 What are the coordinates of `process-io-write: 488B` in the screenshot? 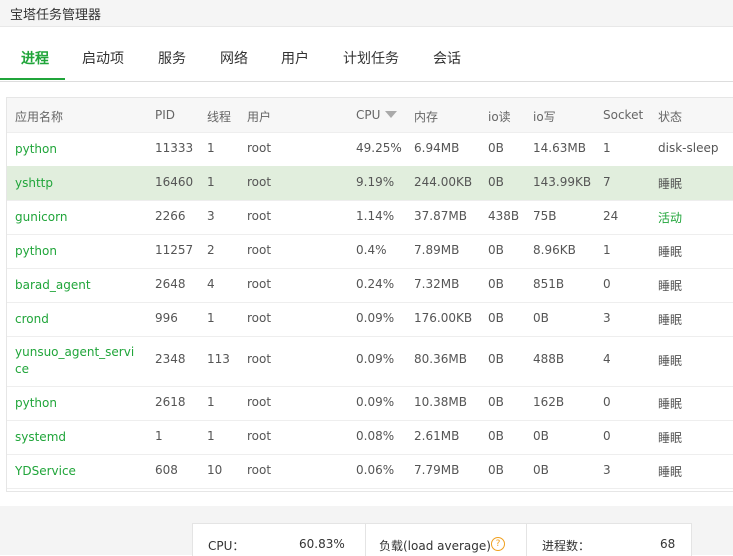 It's located at (549, 359).